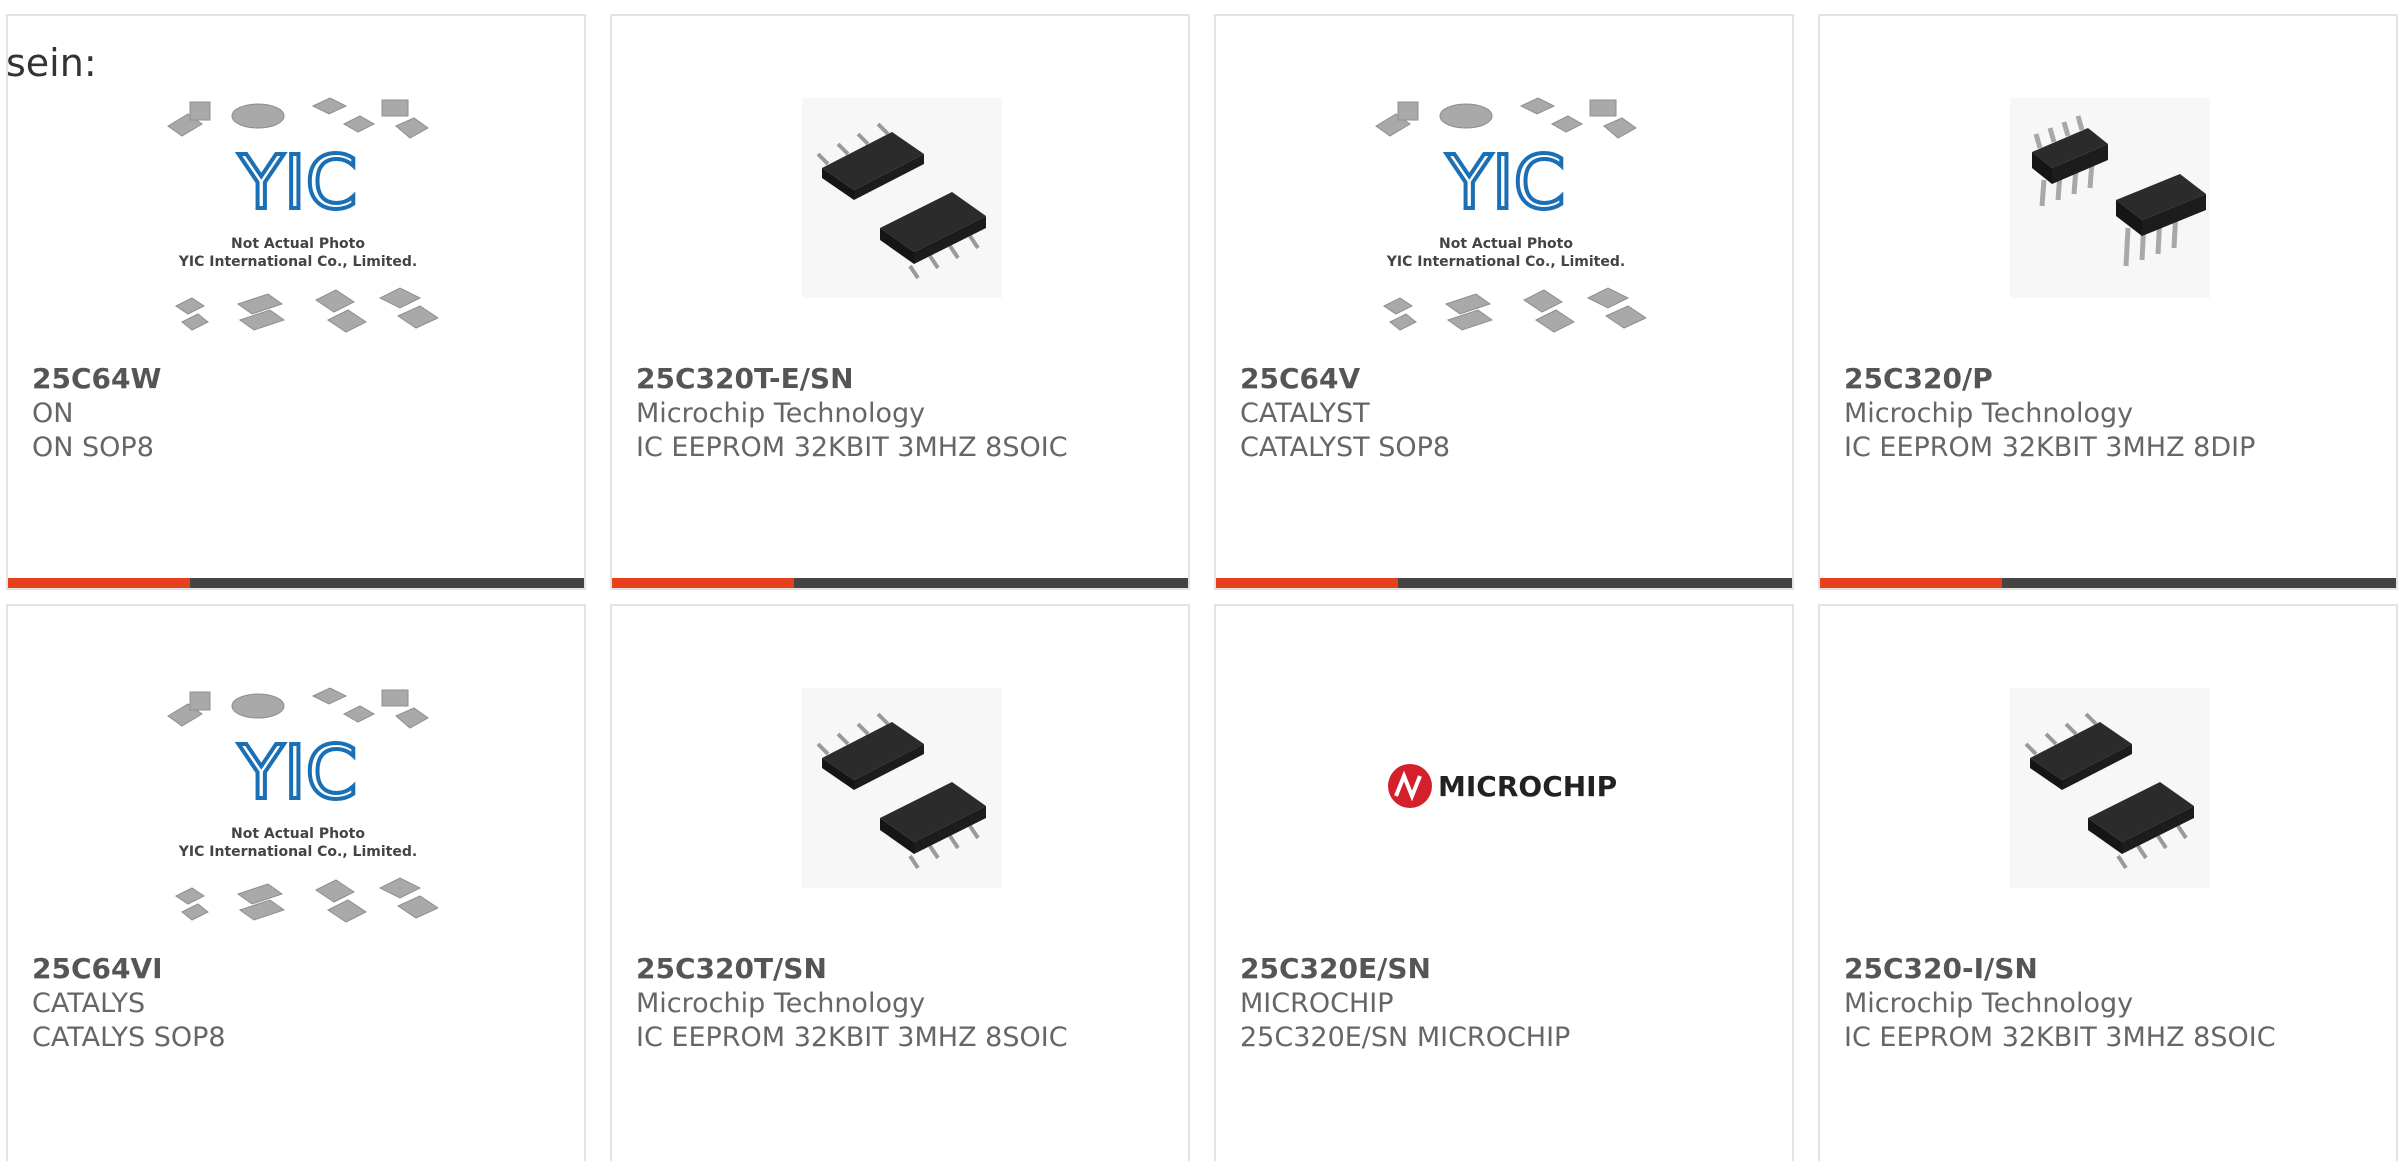 The height and width of the screenshot is (1161, 2400). Describe the element at coordinates (1941, 968) in the screenshot. I see `product-part-number: 25C320-I/SN` at that location.